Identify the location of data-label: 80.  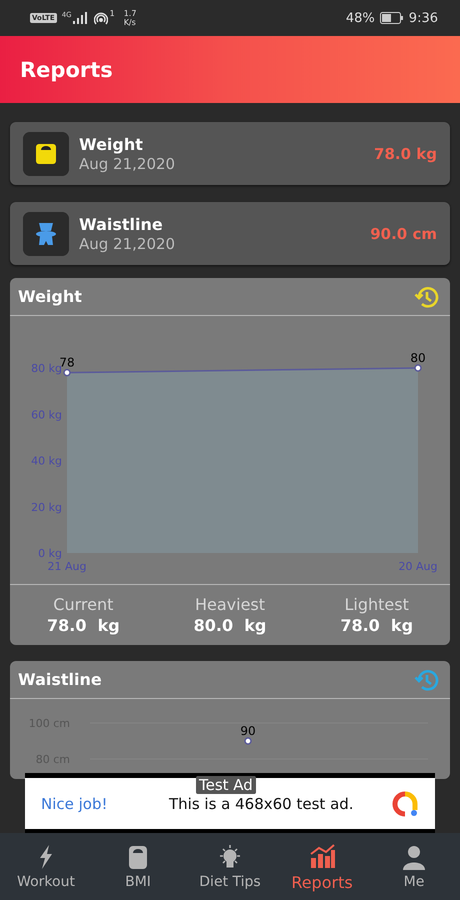
(418, 358).